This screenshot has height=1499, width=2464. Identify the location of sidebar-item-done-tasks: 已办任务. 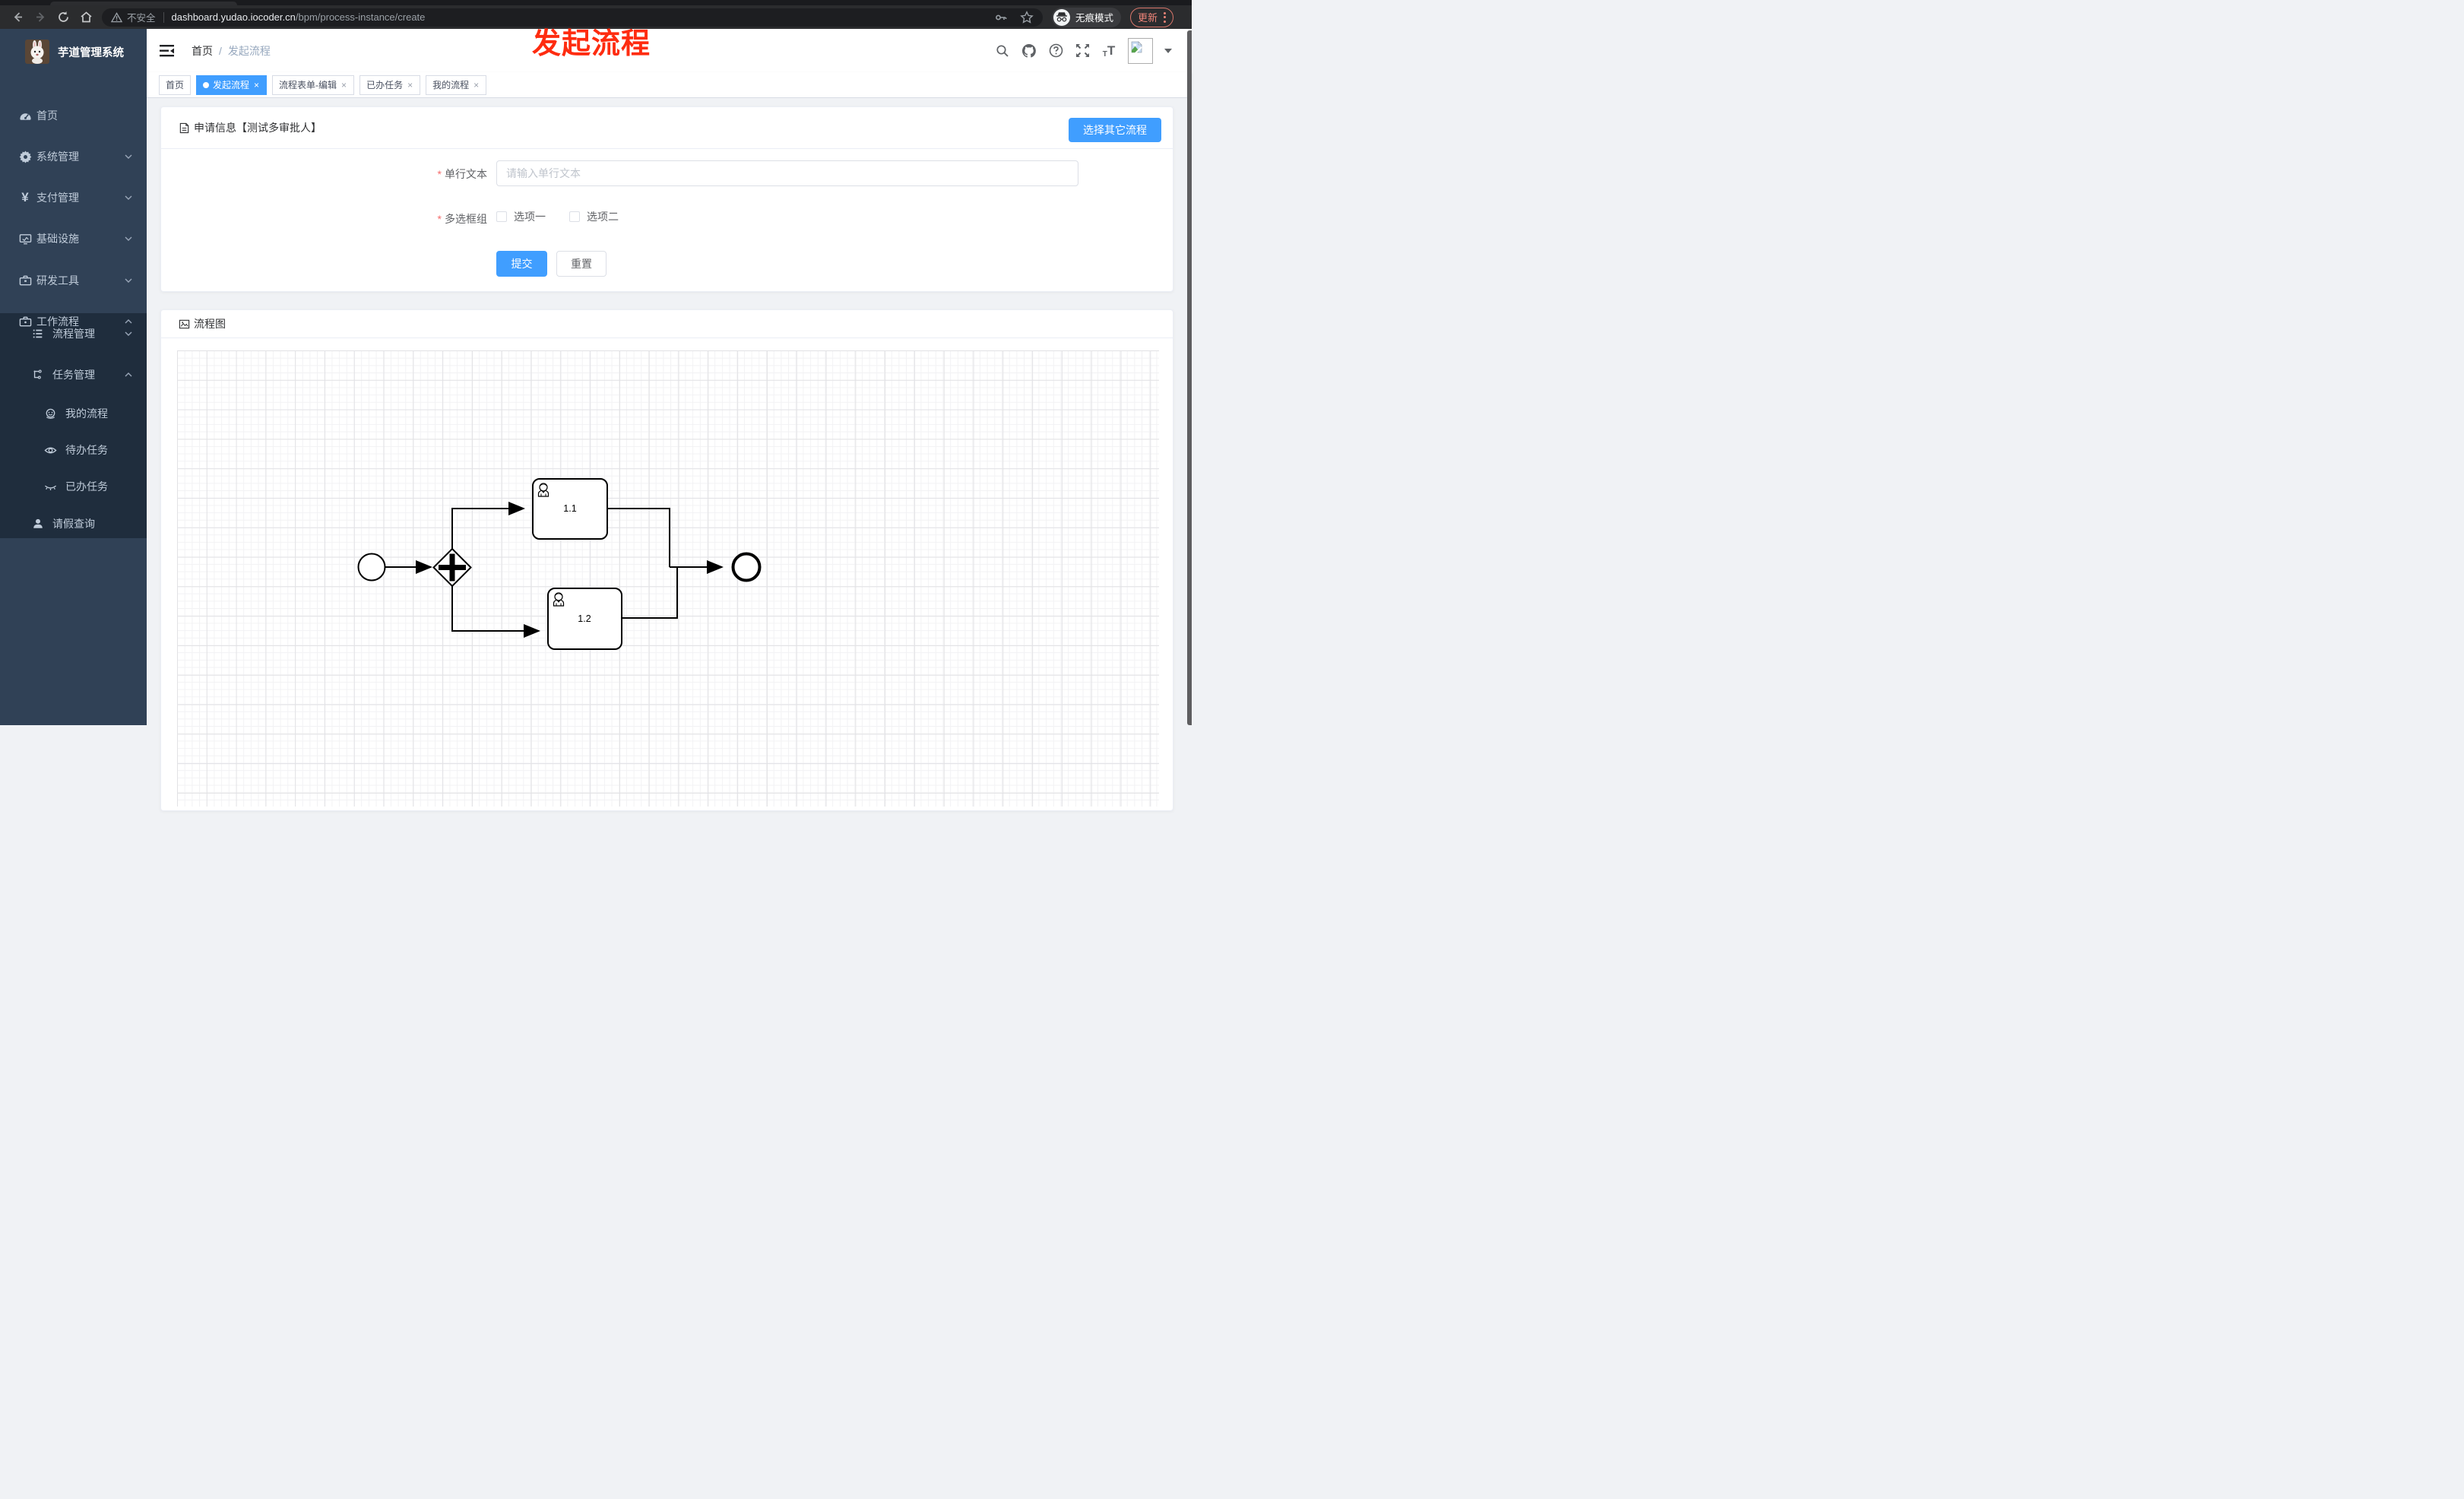
(73, 487).